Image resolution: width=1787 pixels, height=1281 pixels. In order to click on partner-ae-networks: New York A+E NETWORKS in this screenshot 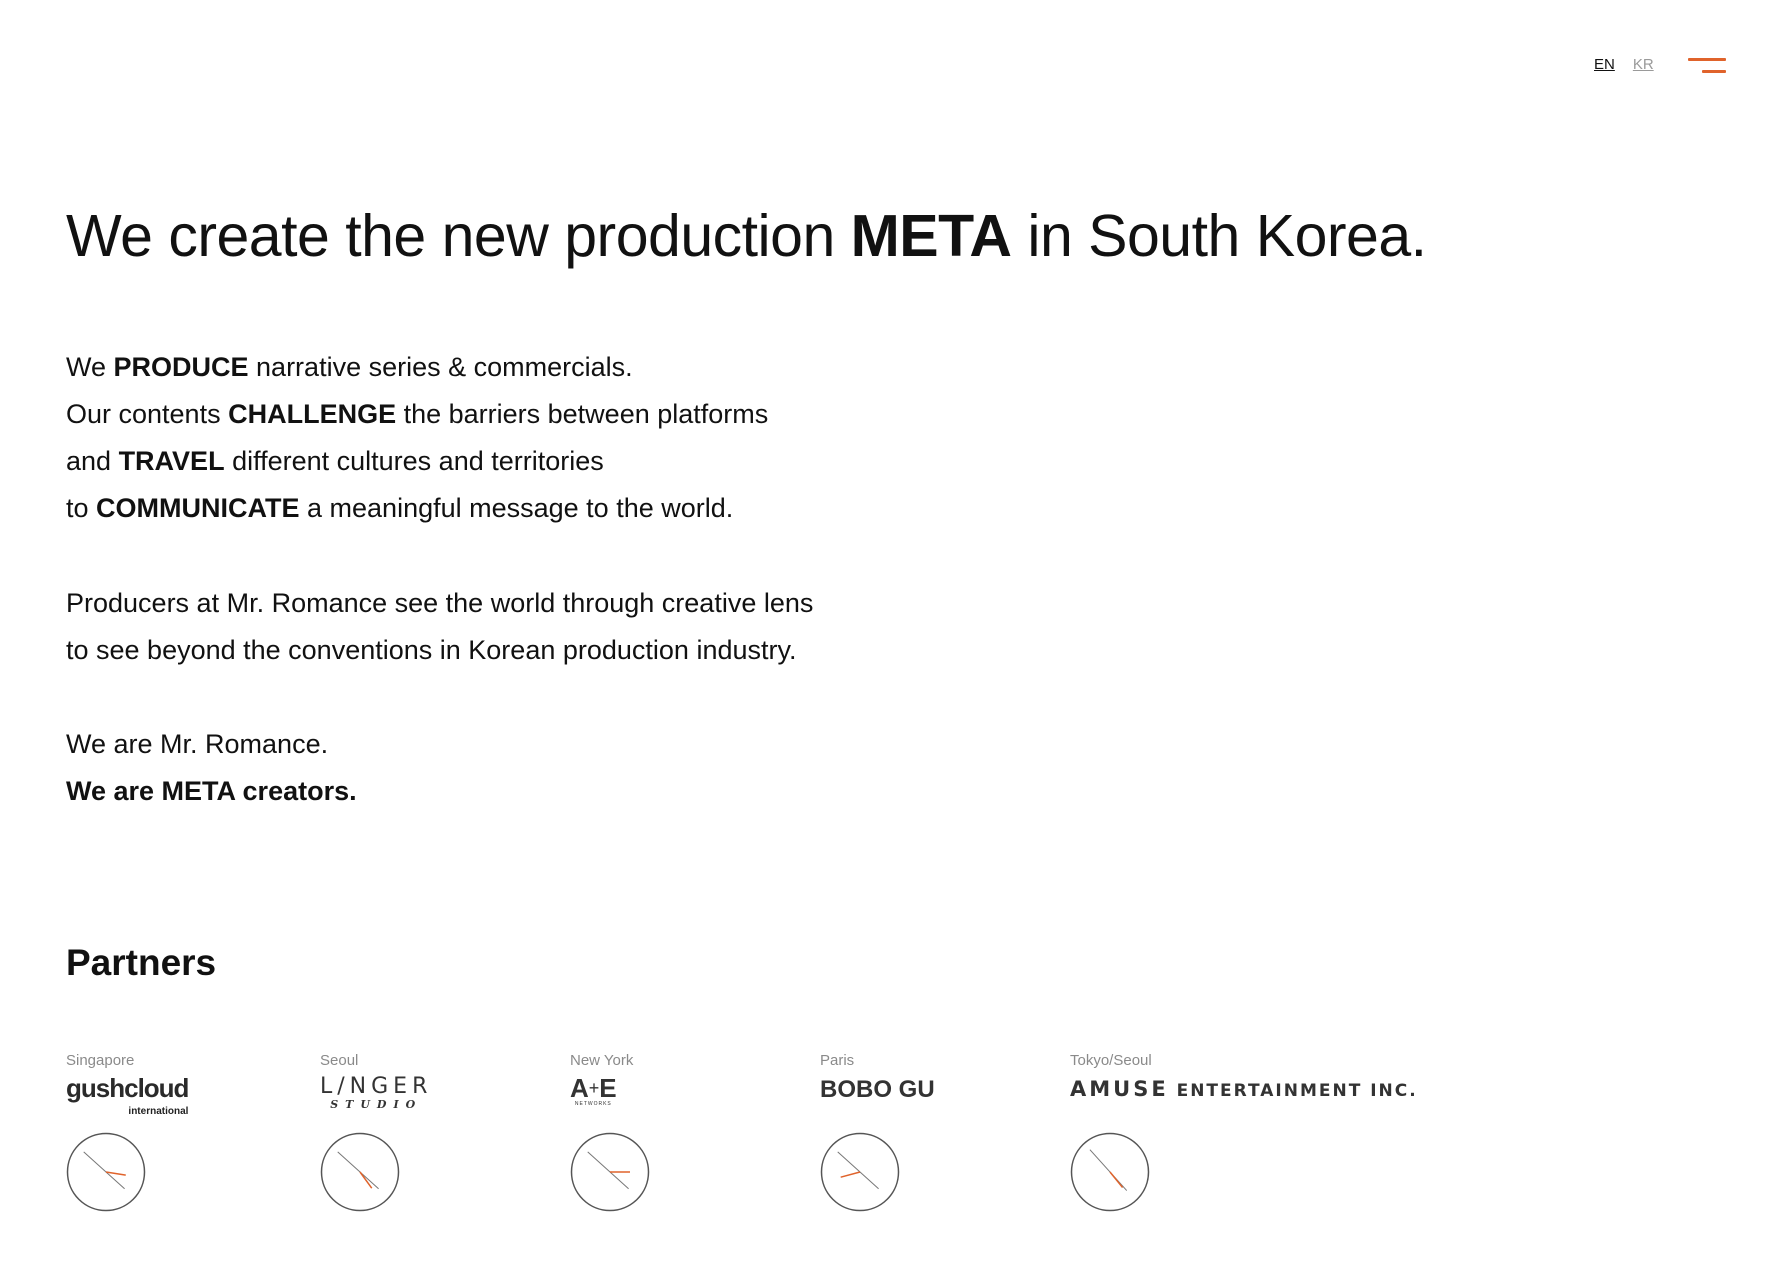, I will do `click(610, 1132)`.